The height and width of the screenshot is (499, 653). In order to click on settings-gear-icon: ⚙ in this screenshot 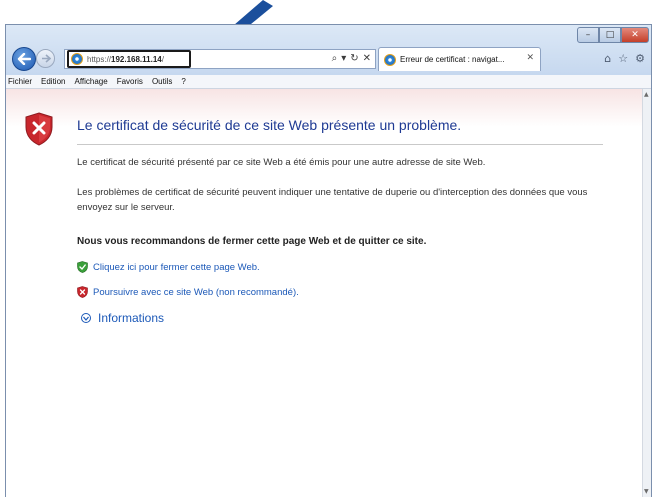, I will do `click(640, 58)`.